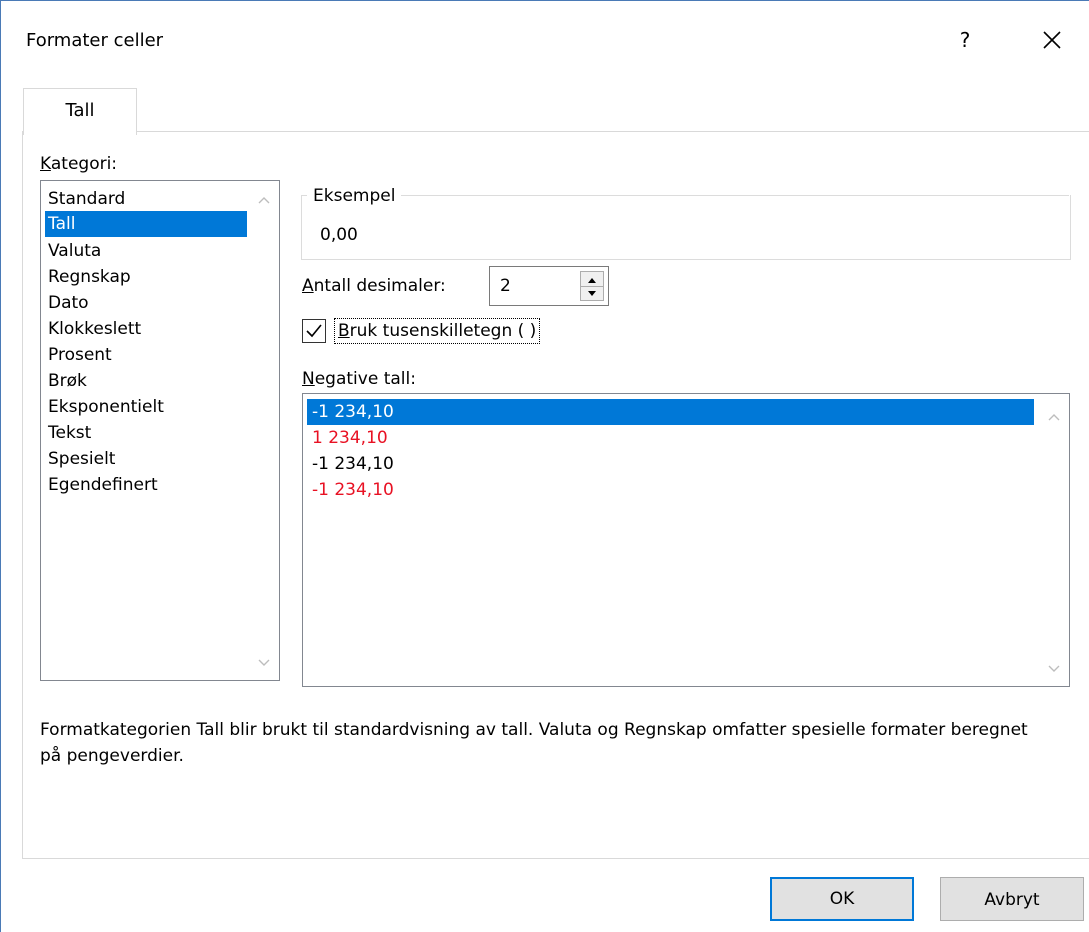 The height and width of the screenshot is (932, 1089). I want to click on dialog-title: Formater celler, so click(95, 40).